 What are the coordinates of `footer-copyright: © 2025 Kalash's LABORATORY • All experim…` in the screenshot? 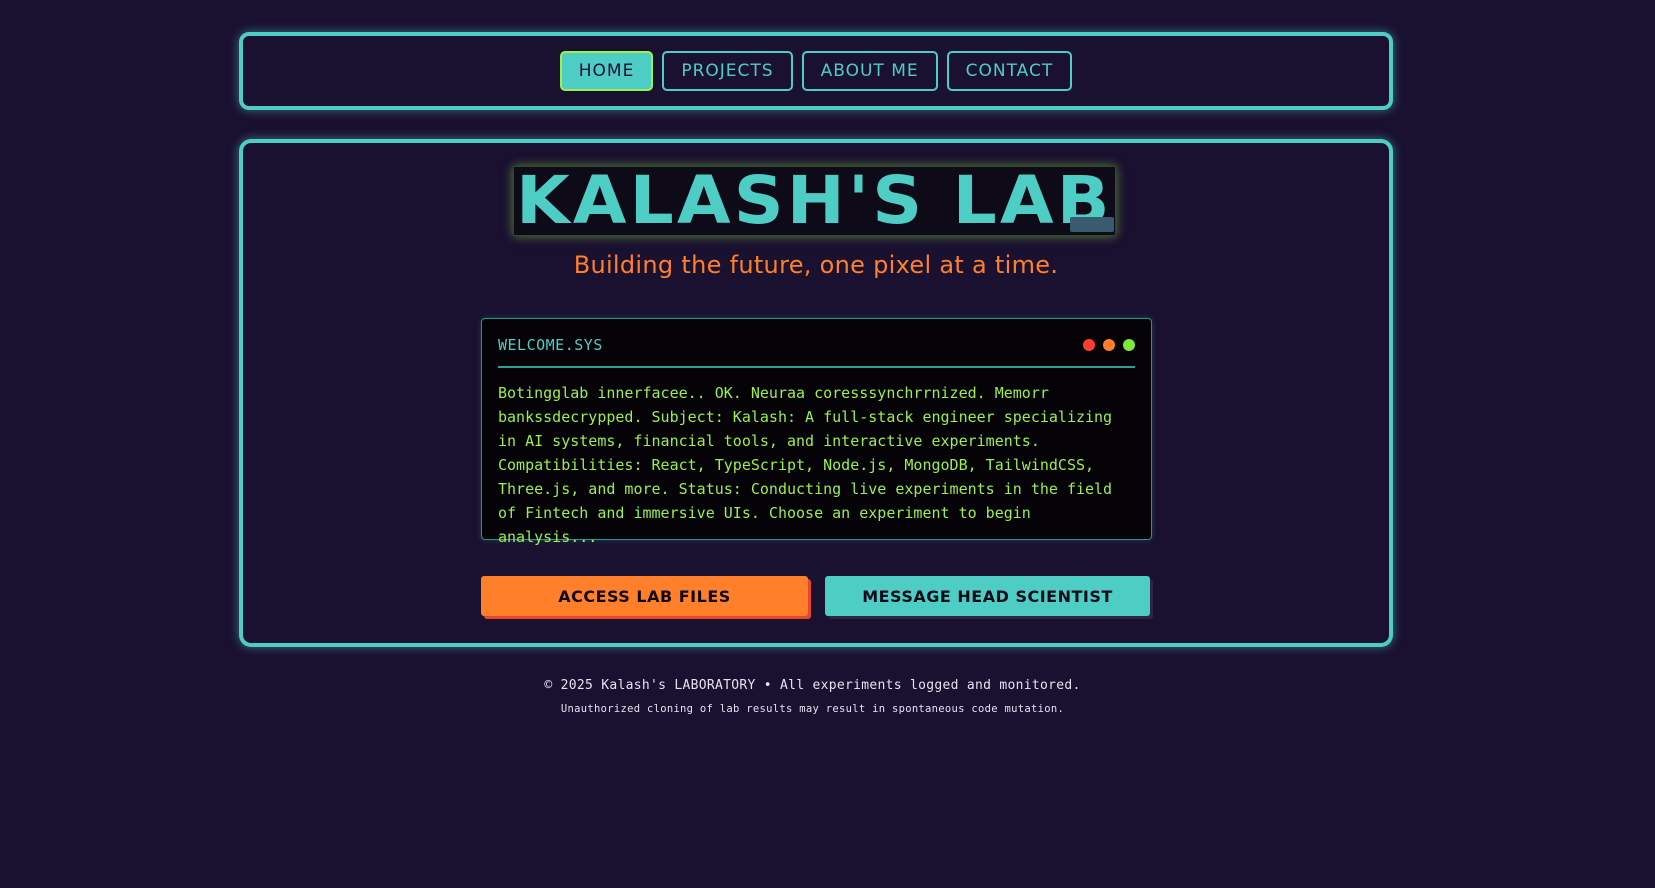 It's located at (812, 685).